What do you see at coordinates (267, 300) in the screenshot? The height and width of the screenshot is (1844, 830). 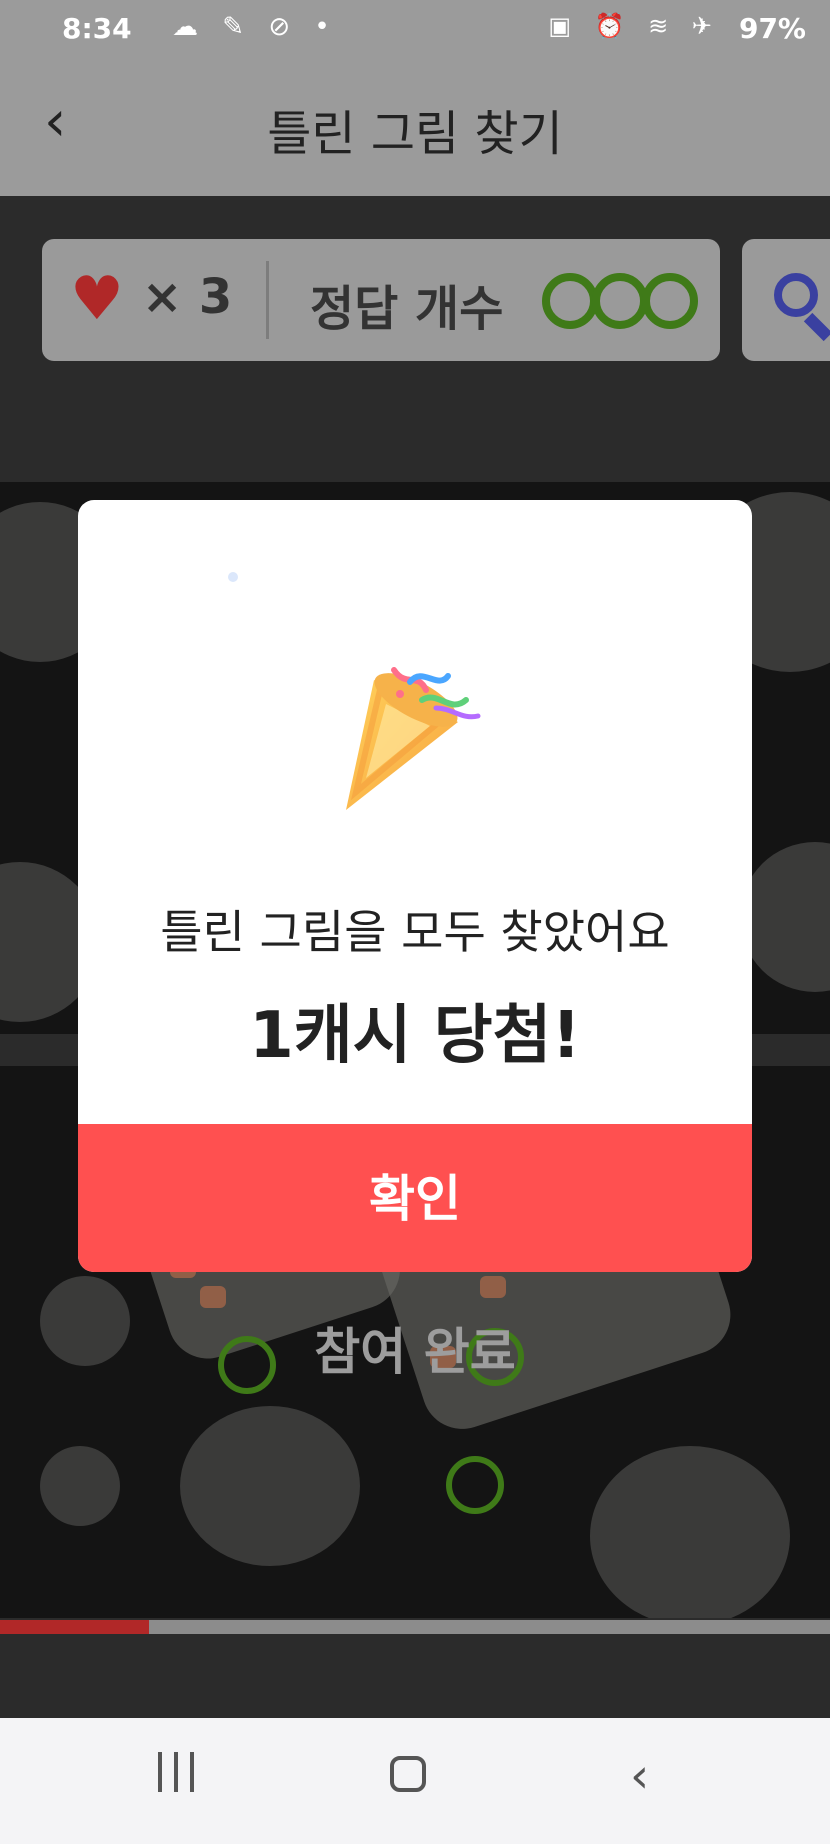 I see `divider` at bounding box center [267, 300].